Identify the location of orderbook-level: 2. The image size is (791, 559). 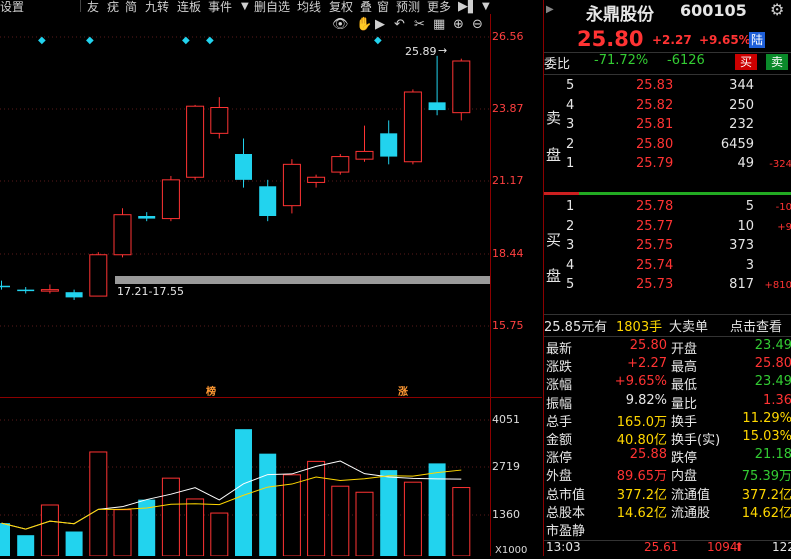
(570, 226).